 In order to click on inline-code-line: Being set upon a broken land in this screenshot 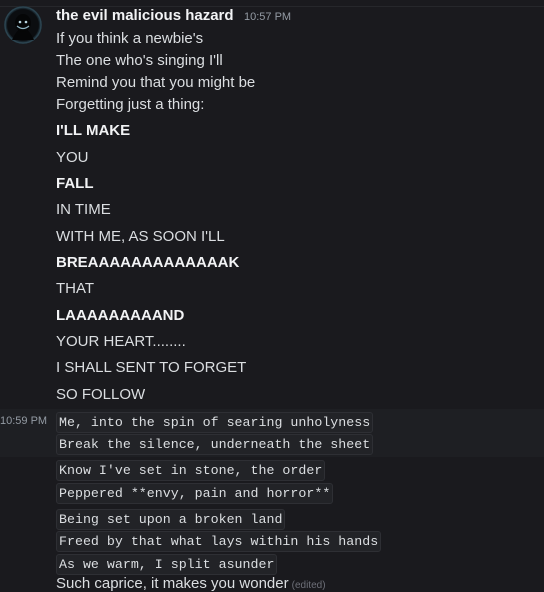, I will do `click(171, 519)`.